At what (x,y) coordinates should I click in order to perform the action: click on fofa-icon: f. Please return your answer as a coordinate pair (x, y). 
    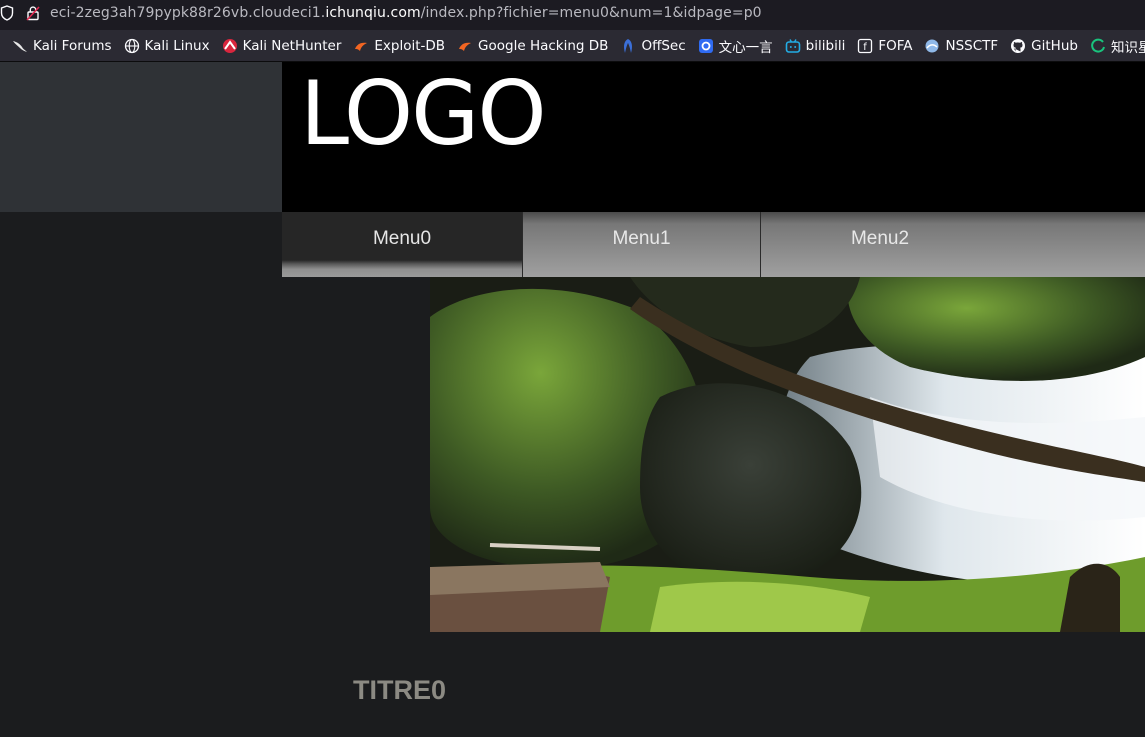
    Looking at the image, I should click on (865, 46).